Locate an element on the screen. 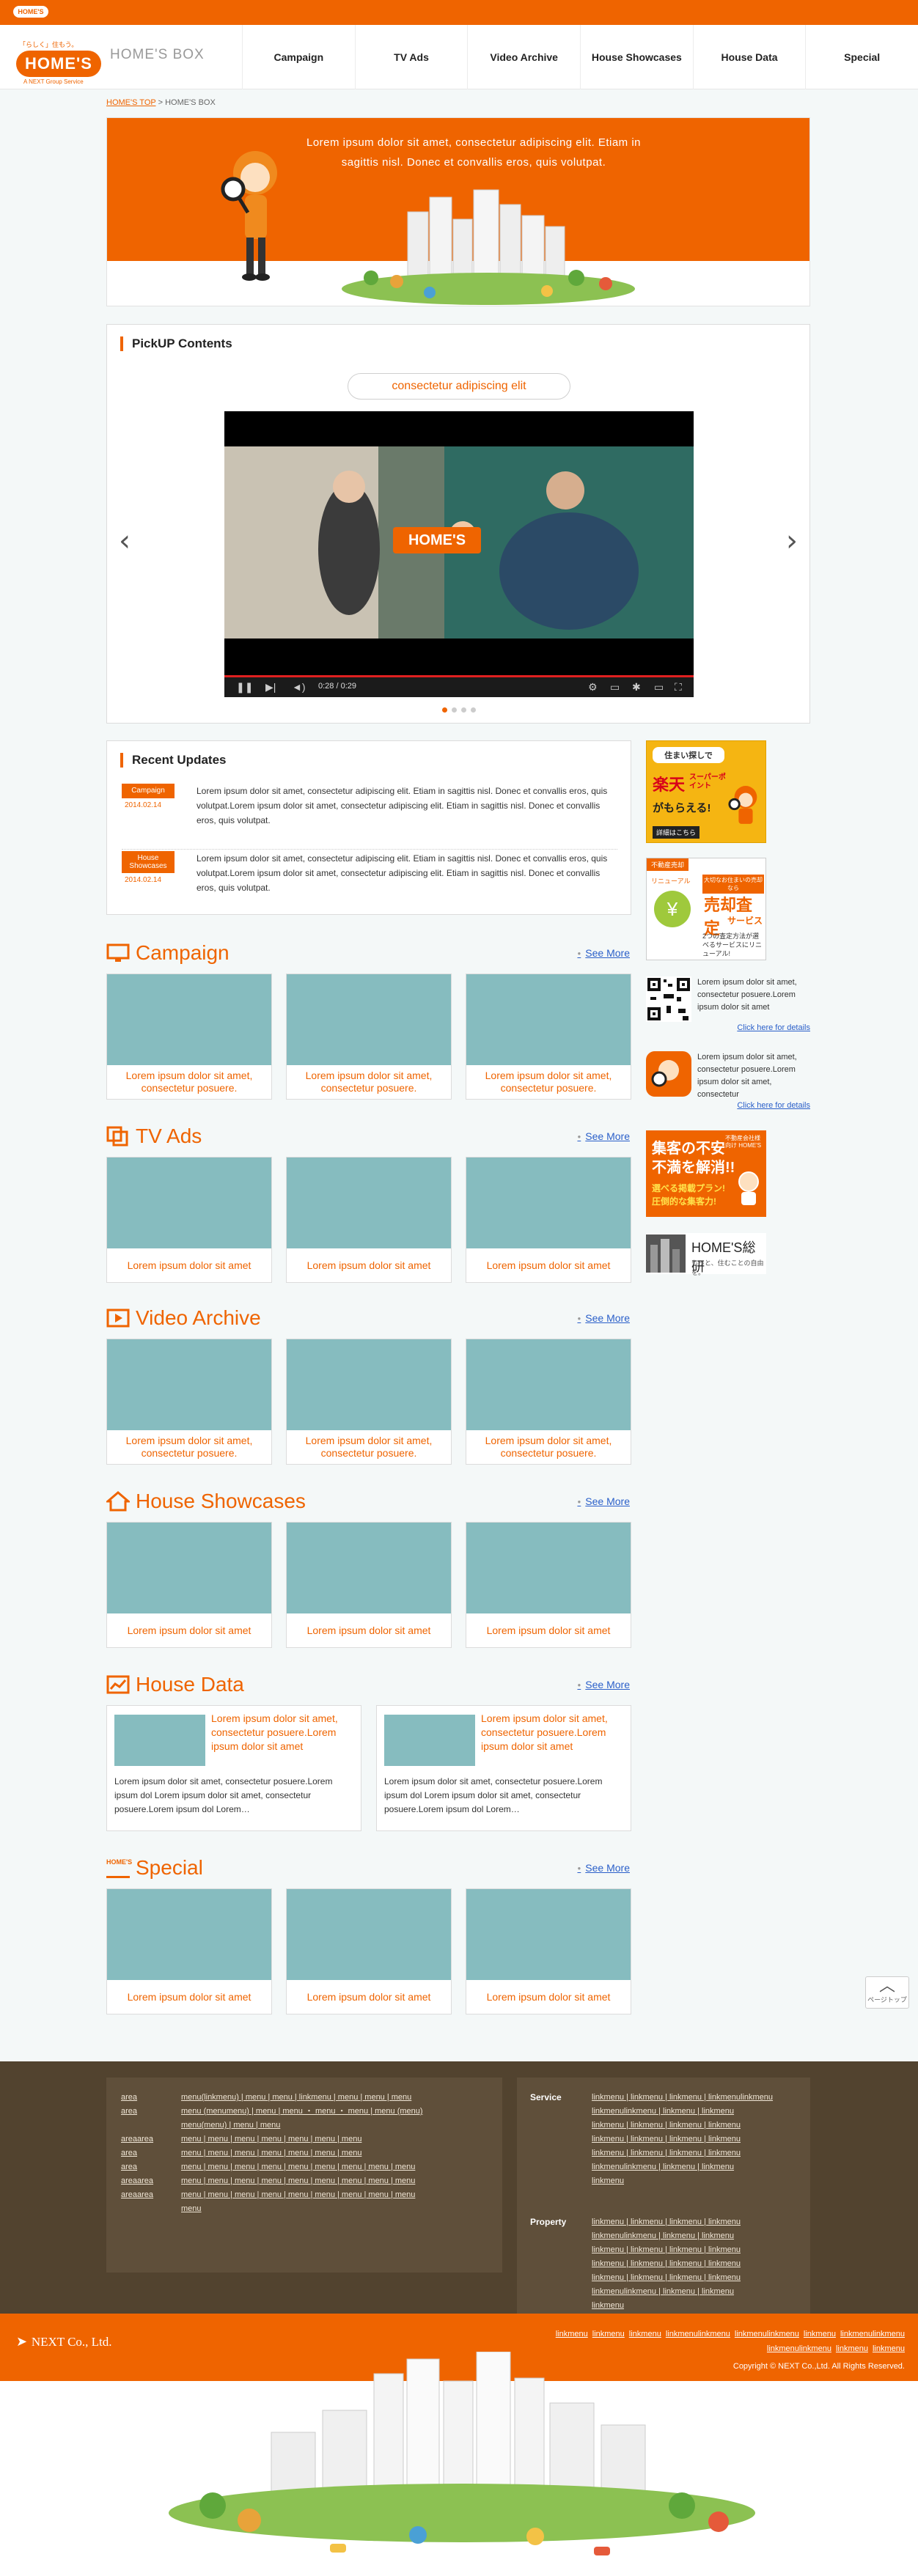  skip-icon: ▶| is located at coordinates (270, 687).